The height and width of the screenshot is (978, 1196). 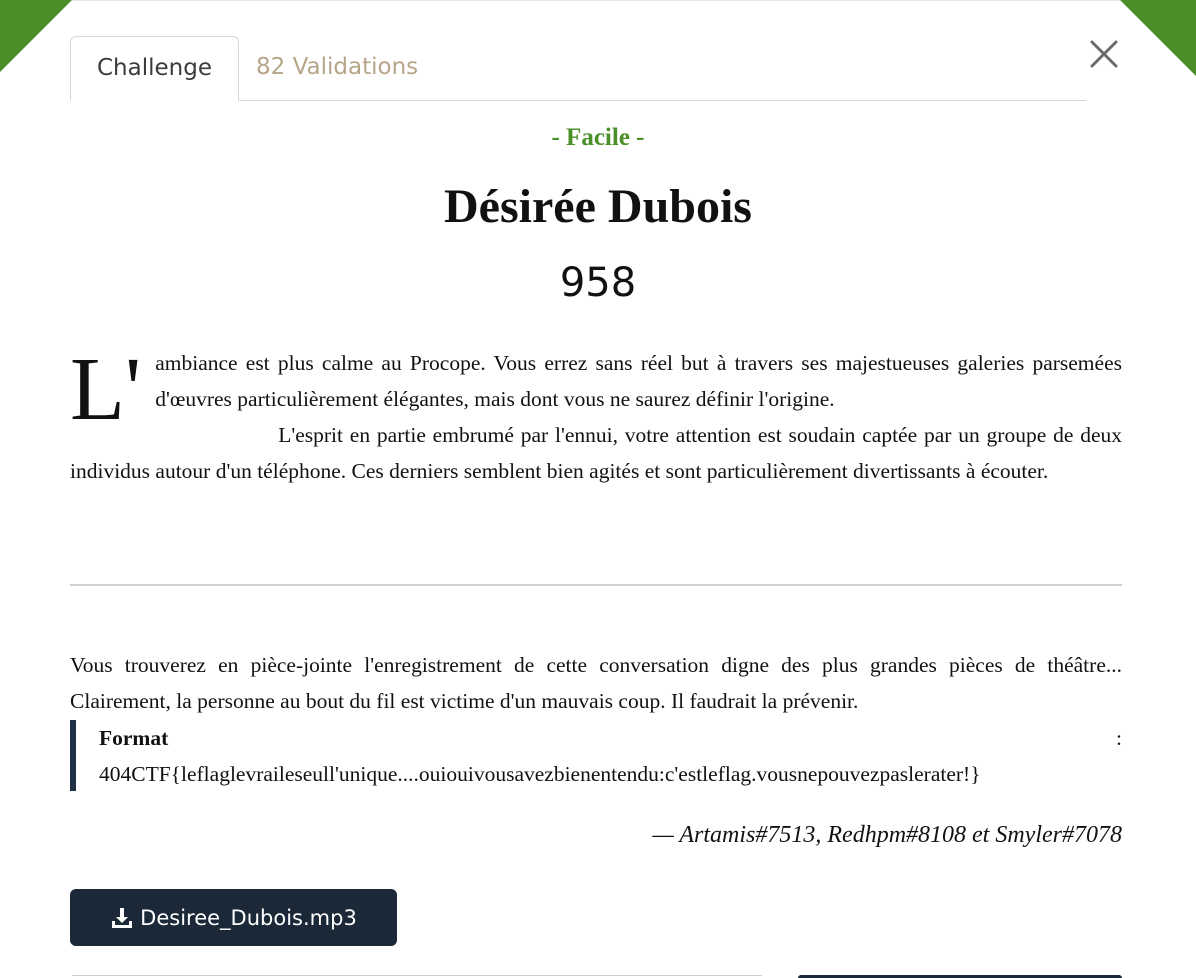 I want to click on close-button, so click(x=1104, y=54).